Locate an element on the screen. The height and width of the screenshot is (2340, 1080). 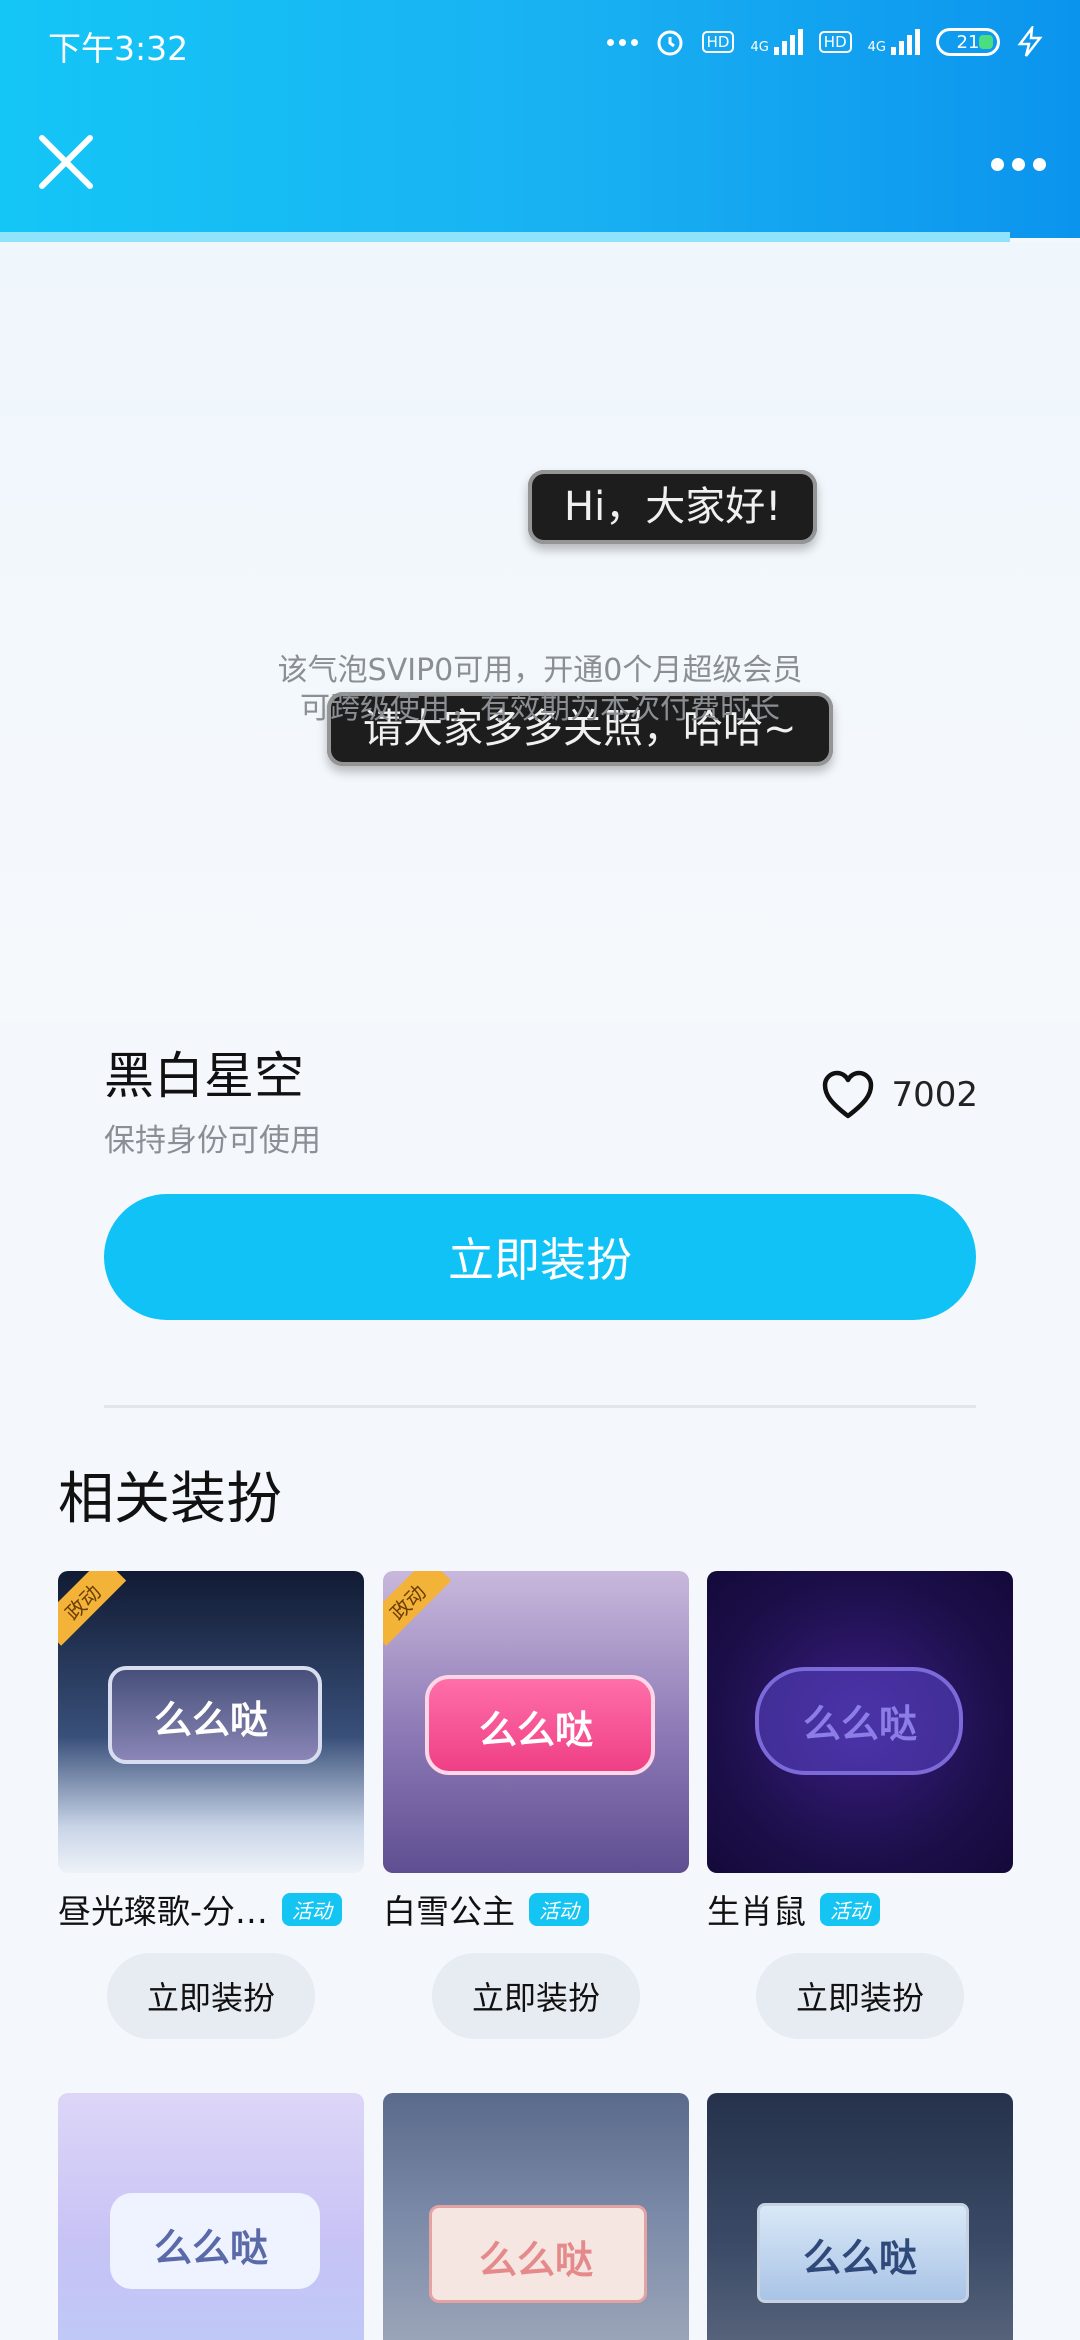
item-subtitle: 保持身份可使用 is located at coordinates (212, 1141).